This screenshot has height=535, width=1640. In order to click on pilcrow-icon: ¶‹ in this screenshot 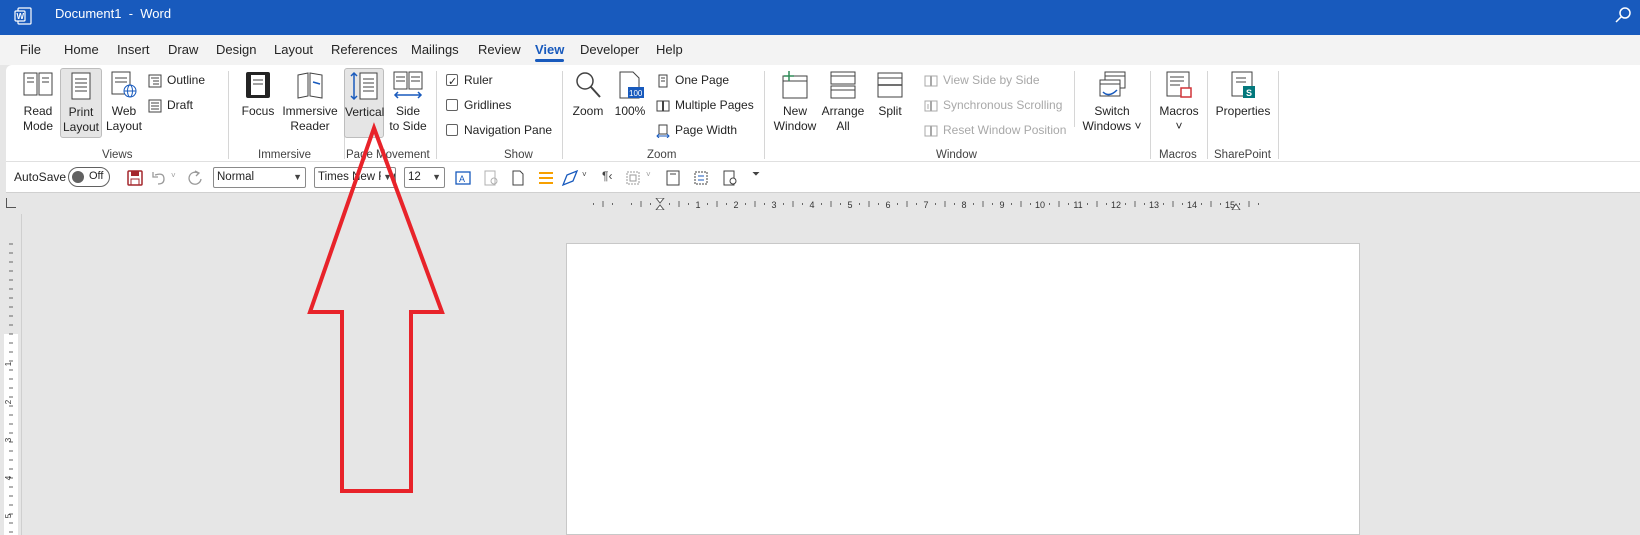, I will do `click(607, 176)`.